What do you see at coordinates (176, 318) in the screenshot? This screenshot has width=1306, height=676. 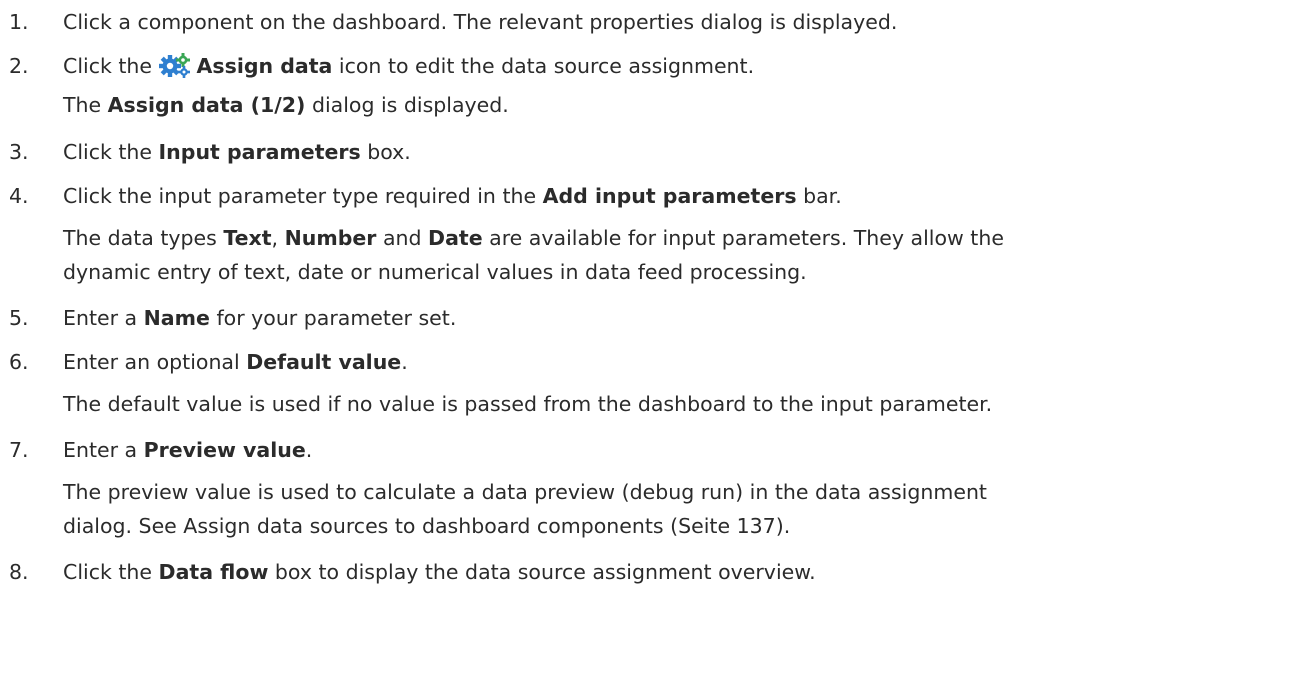 I see `step-5-bold: Name` at bounding box center [176, 318].